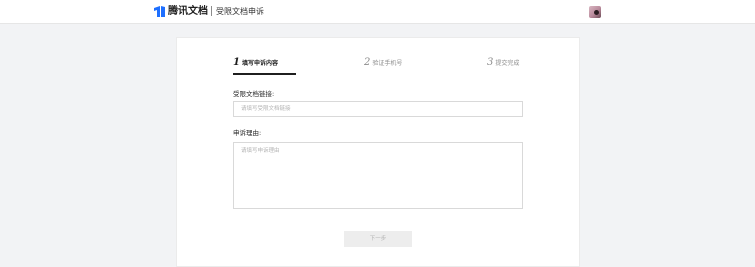 The height and width of the screenshot is (267, 755). I want to click on step-3-number: 3, so click(490, 62).